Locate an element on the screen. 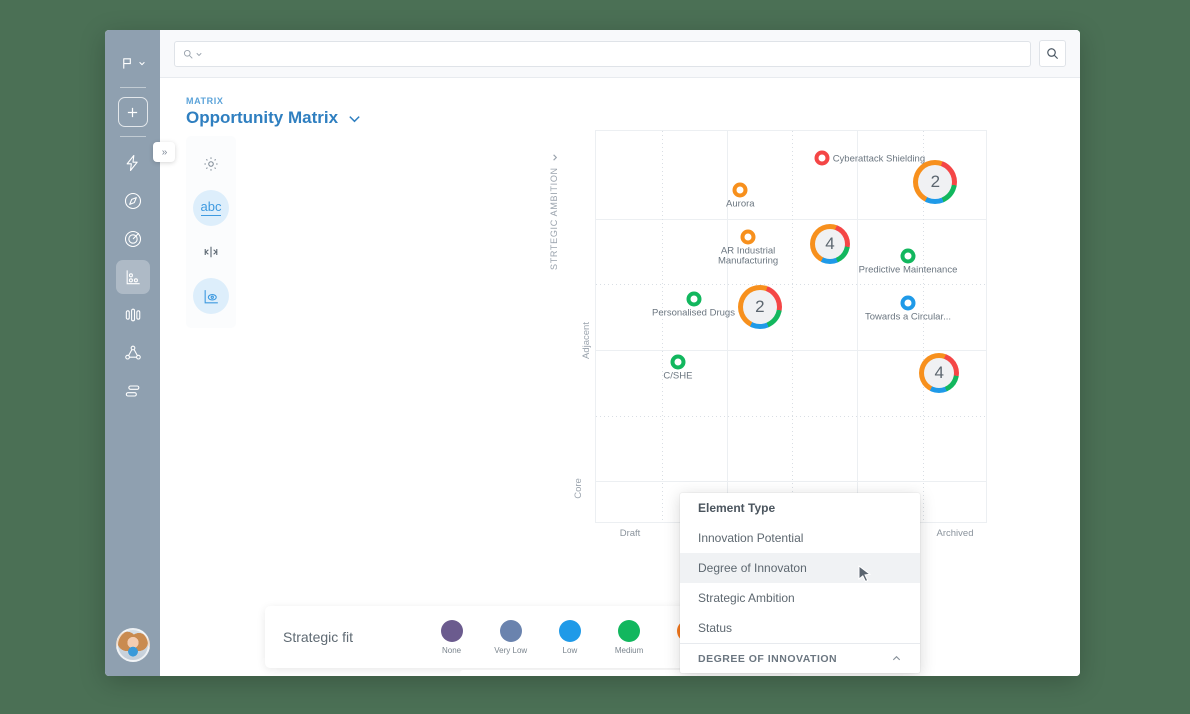 This screenshot has width=1190, height=714. menu-item-status: Status is located at coordinates (800, 628).